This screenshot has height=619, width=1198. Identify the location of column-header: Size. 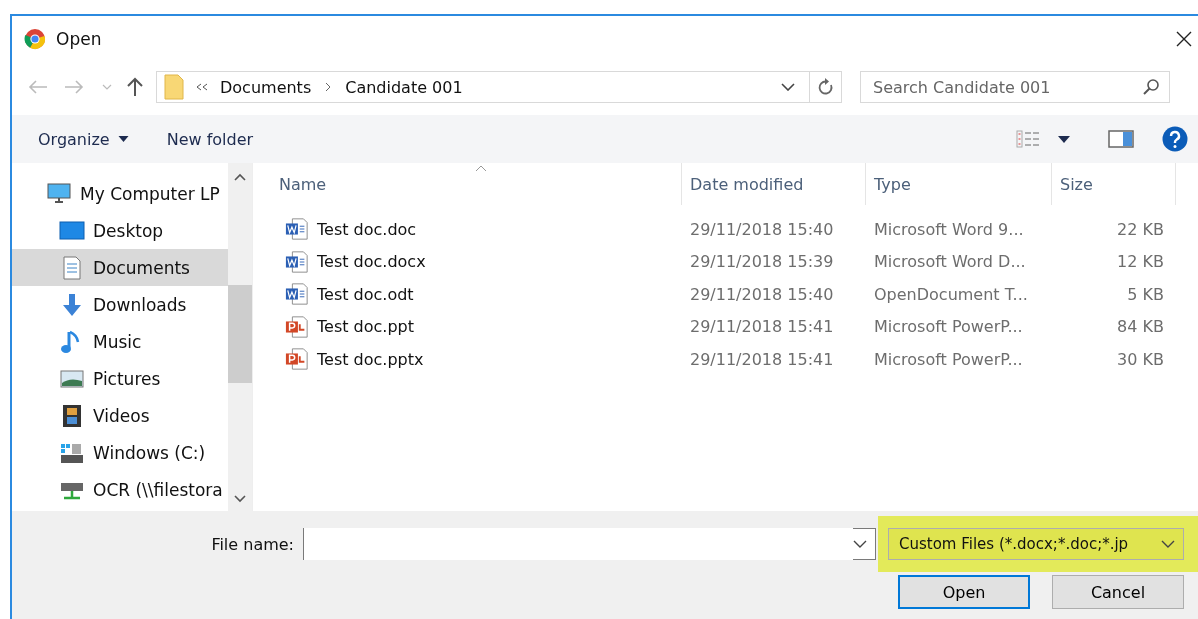
(1114, 184).